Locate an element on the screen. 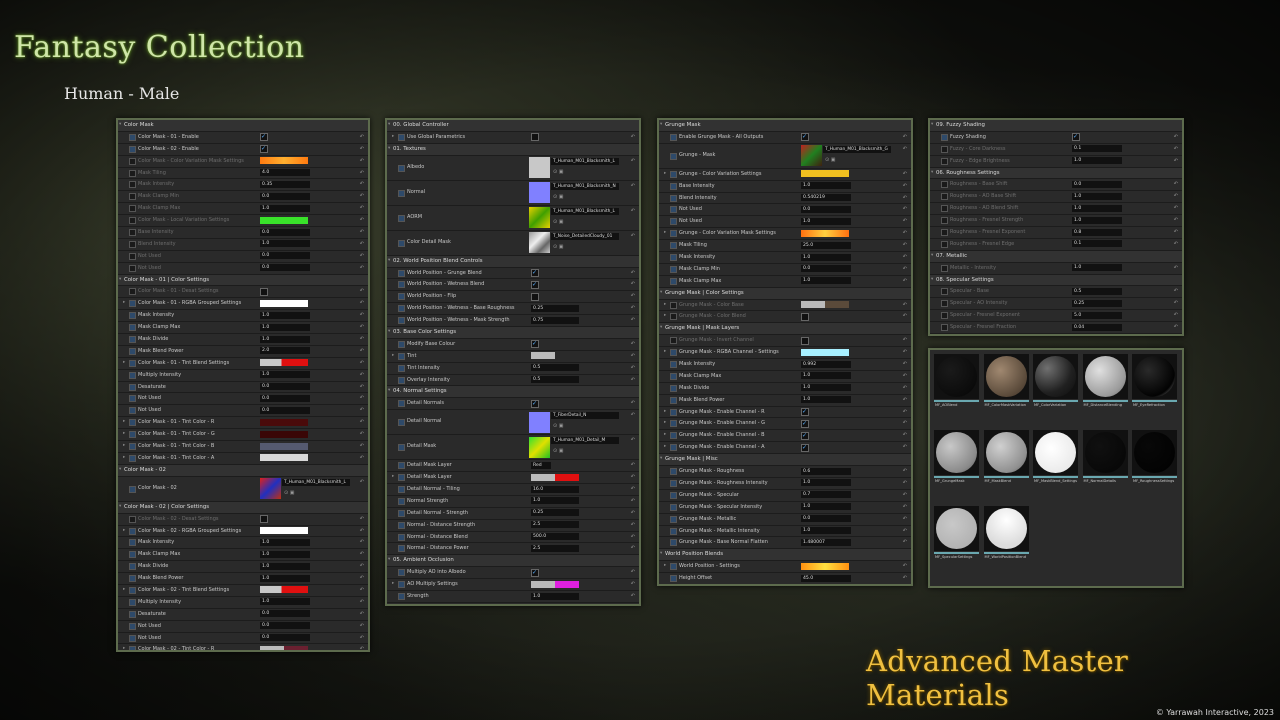 This screenshot has width=1280, height=720. material-preview-tile: MF_MaskBlend_Settings is located at coordinates (1055, 460).